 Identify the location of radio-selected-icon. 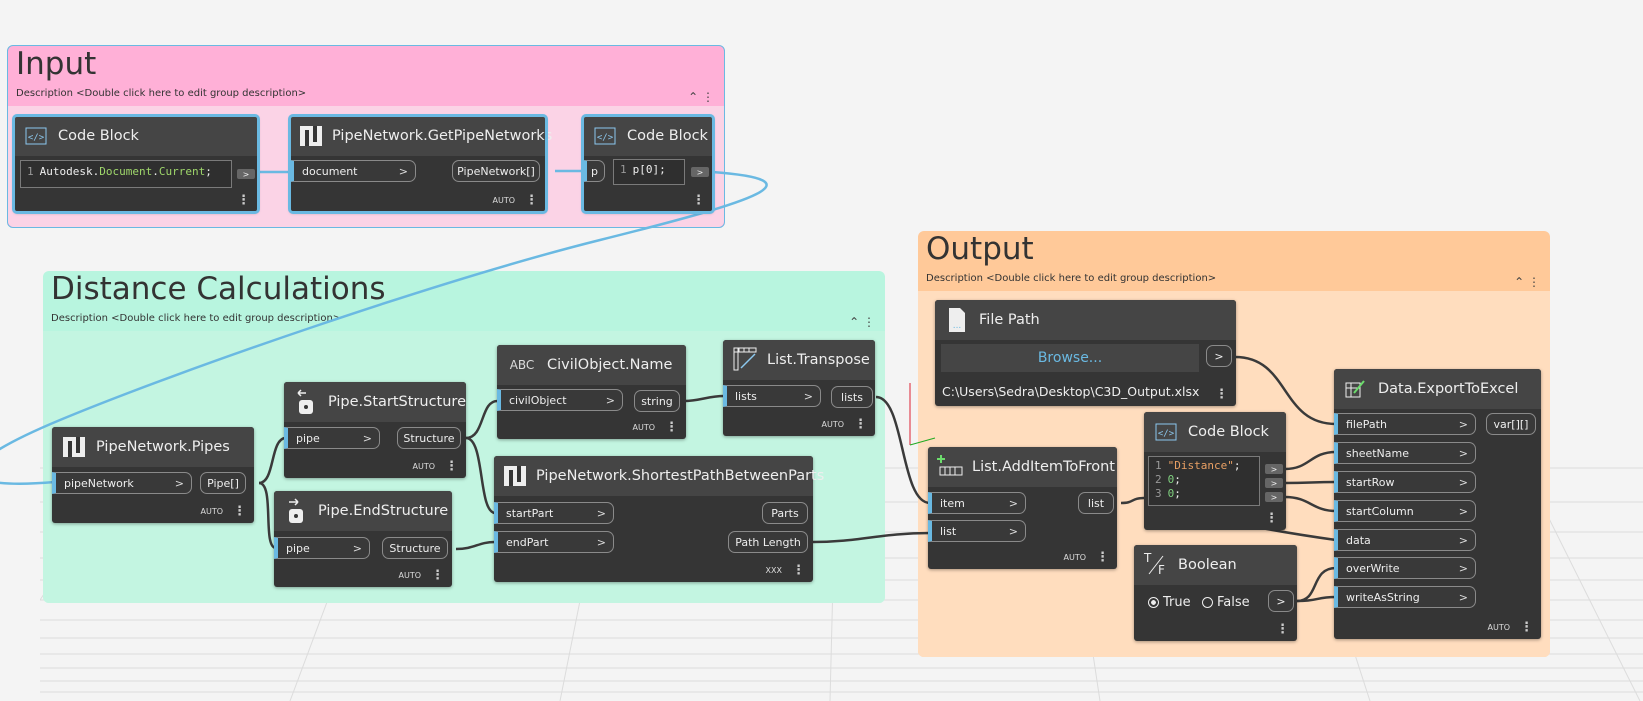
(1153, 602).